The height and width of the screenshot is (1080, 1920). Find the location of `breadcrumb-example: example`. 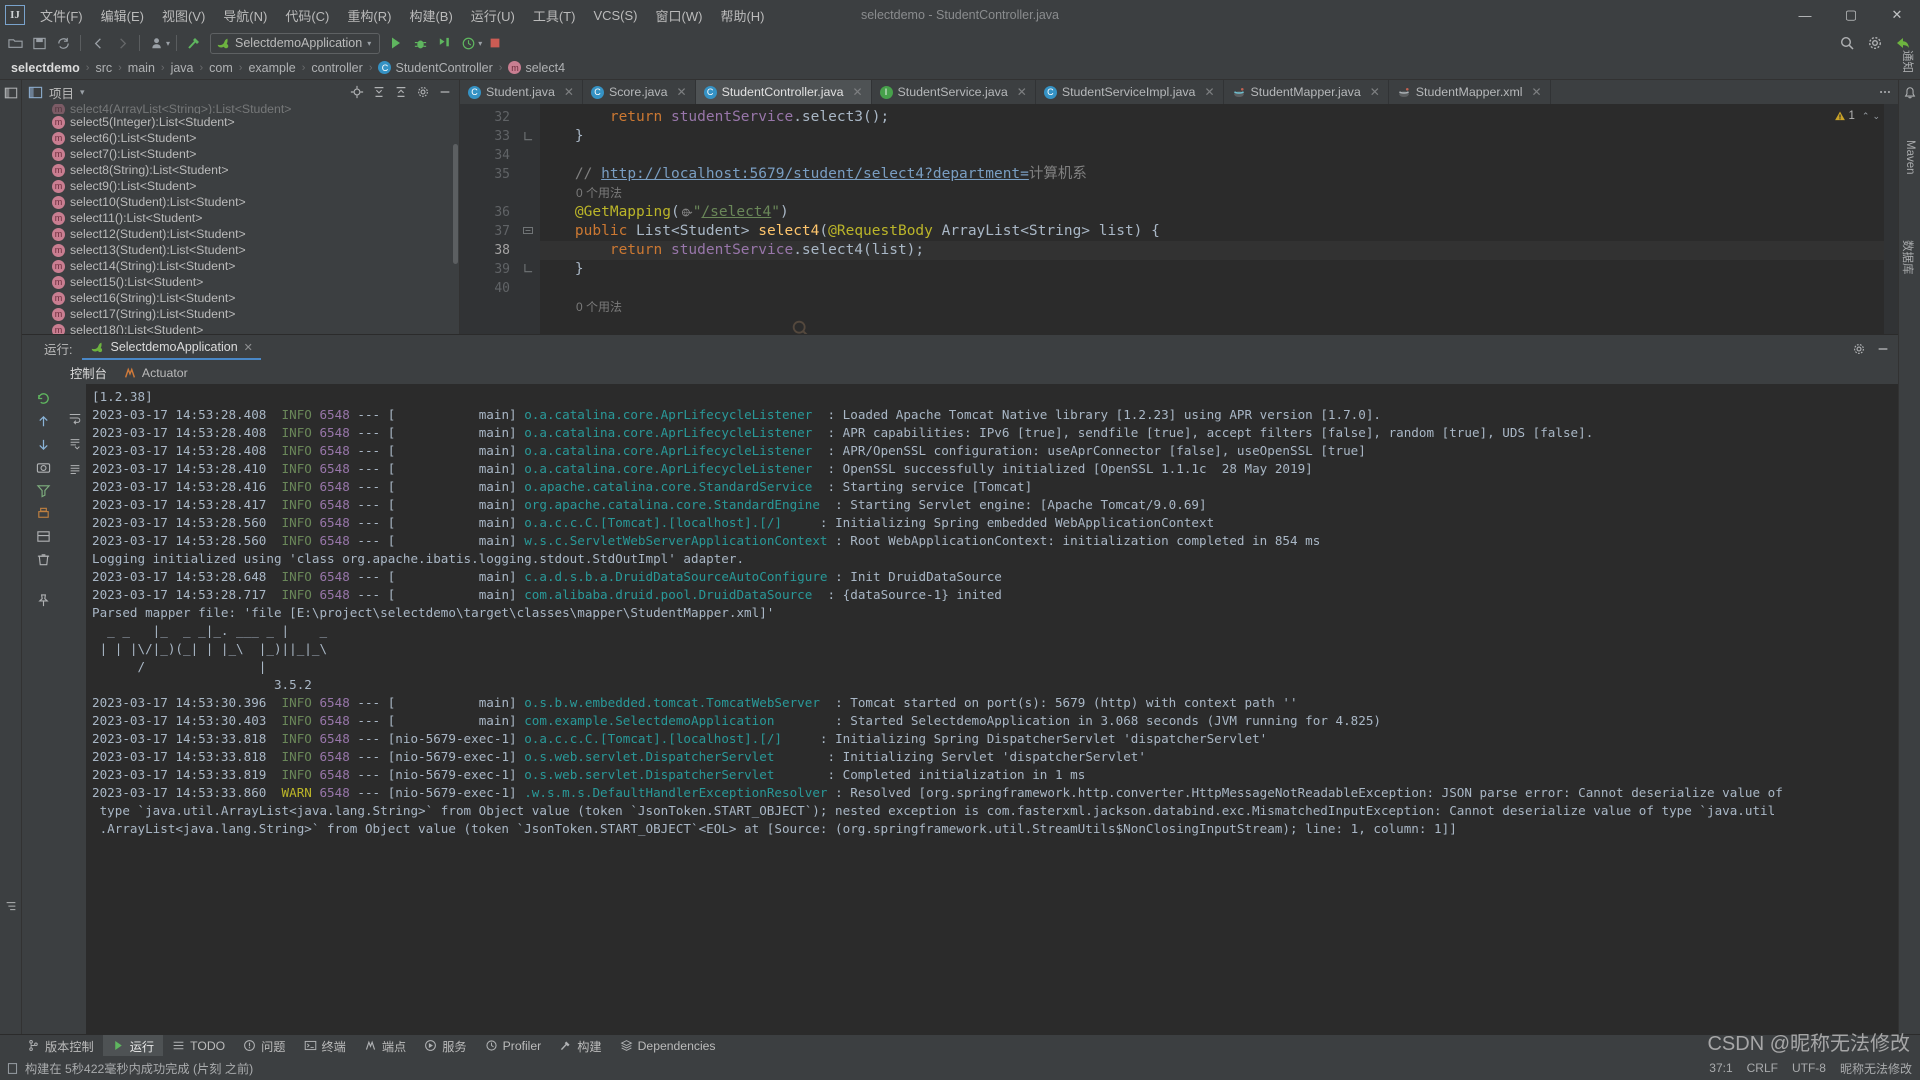

breadcrumb-example: example is located at coordinates (271, 68).